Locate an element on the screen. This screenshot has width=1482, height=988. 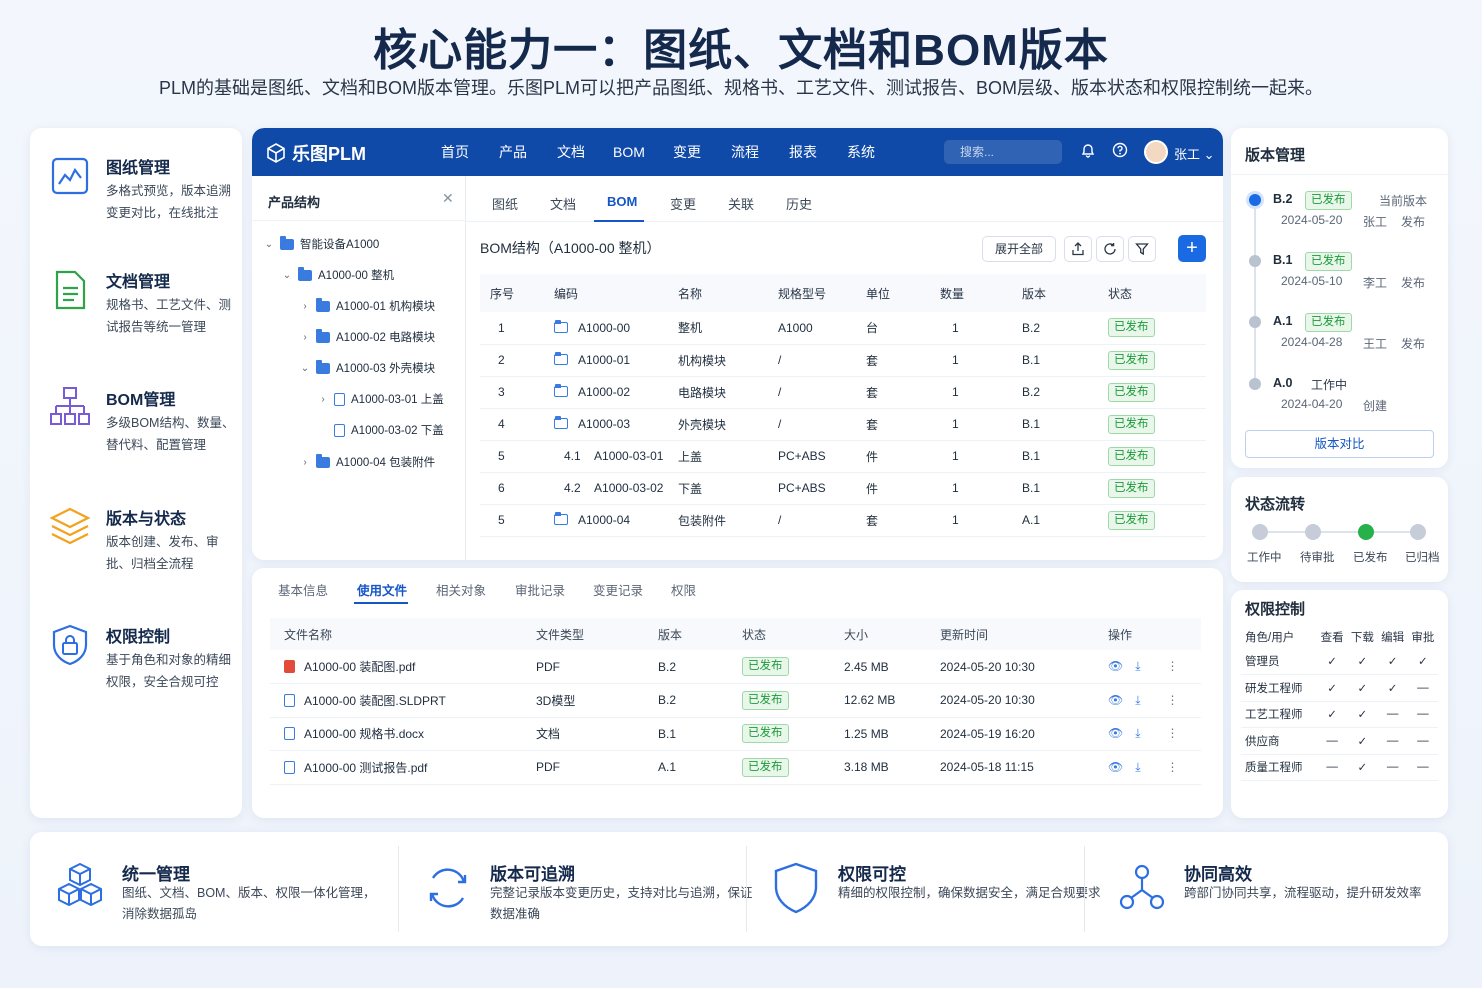
tree-node: › A1000-01 机构模块 is located at coordinates (367, 305).